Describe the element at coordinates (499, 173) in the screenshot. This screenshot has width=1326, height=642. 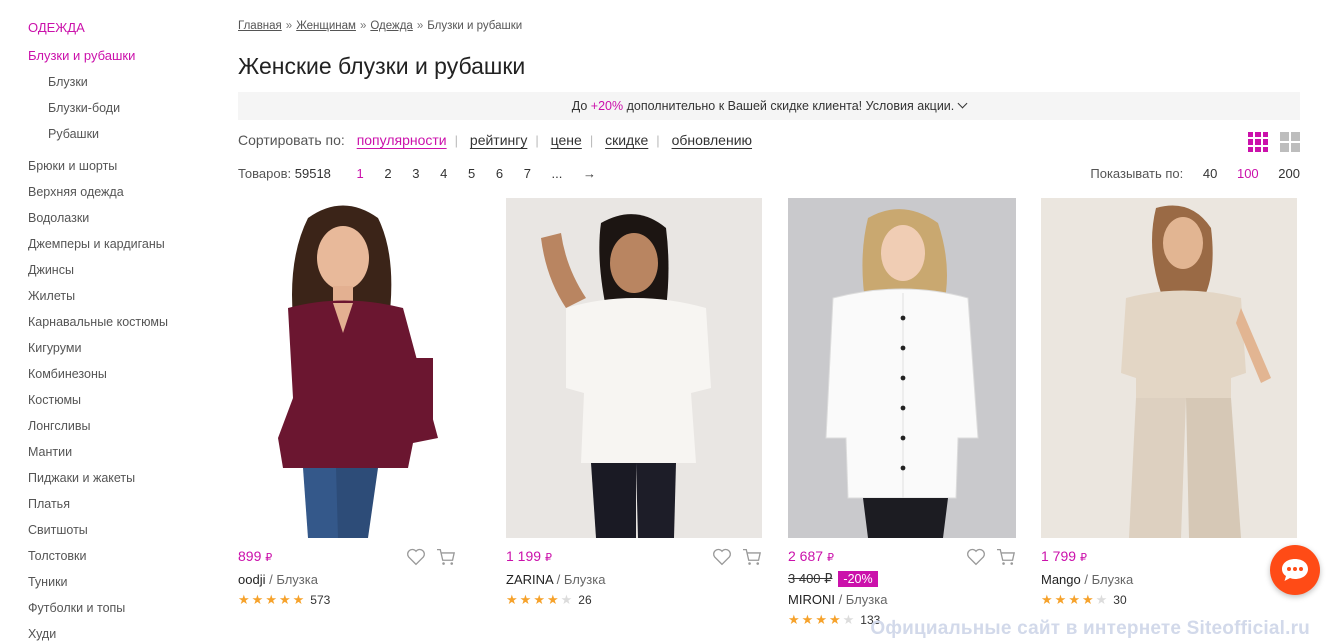
I see `page-6: 6` at that location.